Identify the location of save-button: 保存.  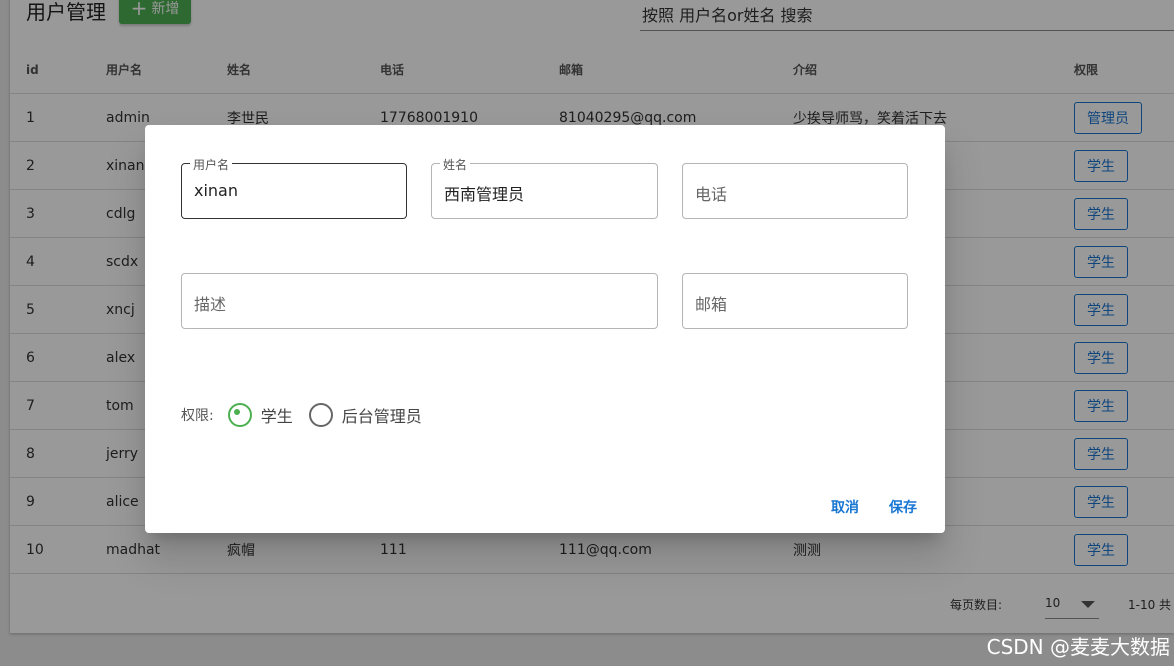
(903, 507).